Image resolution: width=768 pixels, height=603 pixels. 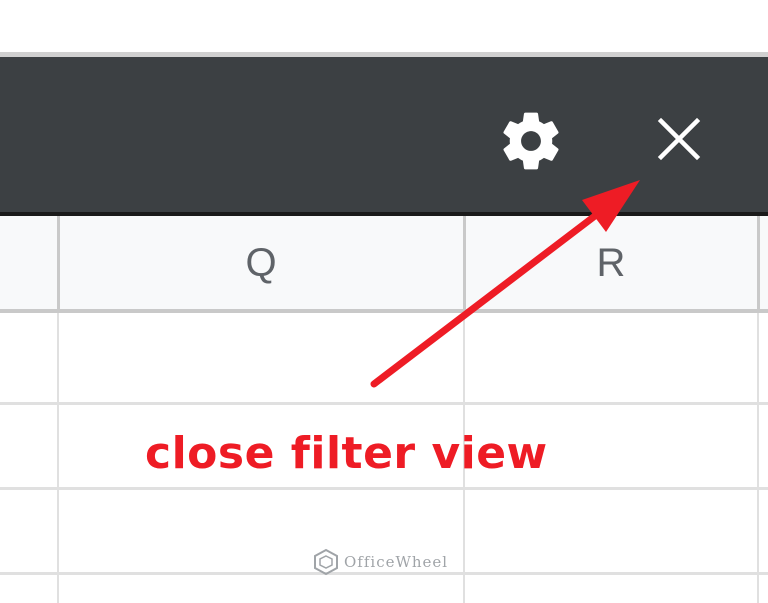 What do you see at coordinates (384, 26) in the screenshot?
I see `page-top-area` at bounding box center [384, 26].